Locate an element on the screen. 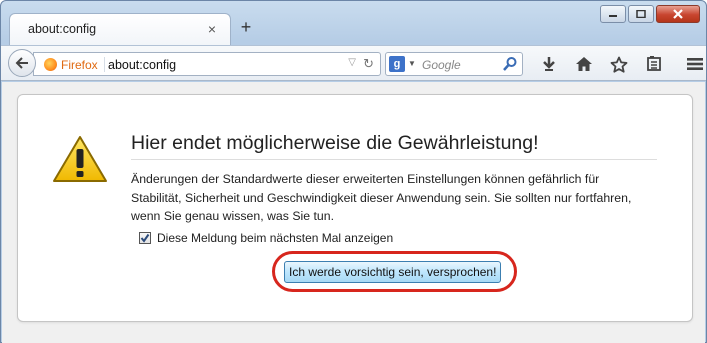 The image size is (707, 343). bookmarks-menu-button is located at coordinates (653, 64).